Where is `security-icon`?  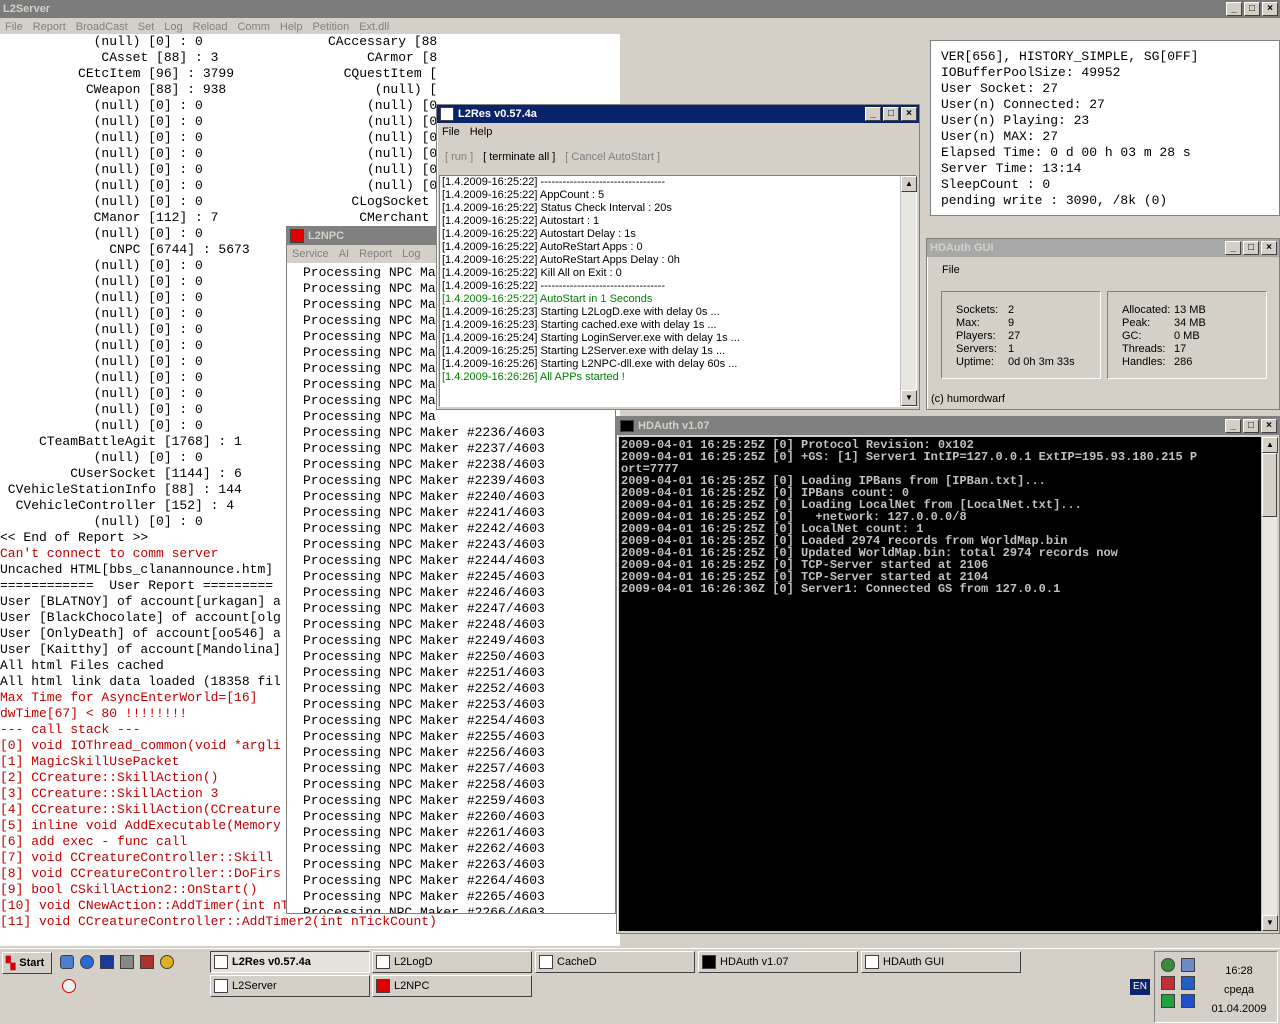 security-icon is located at coordinates (1168, 983).